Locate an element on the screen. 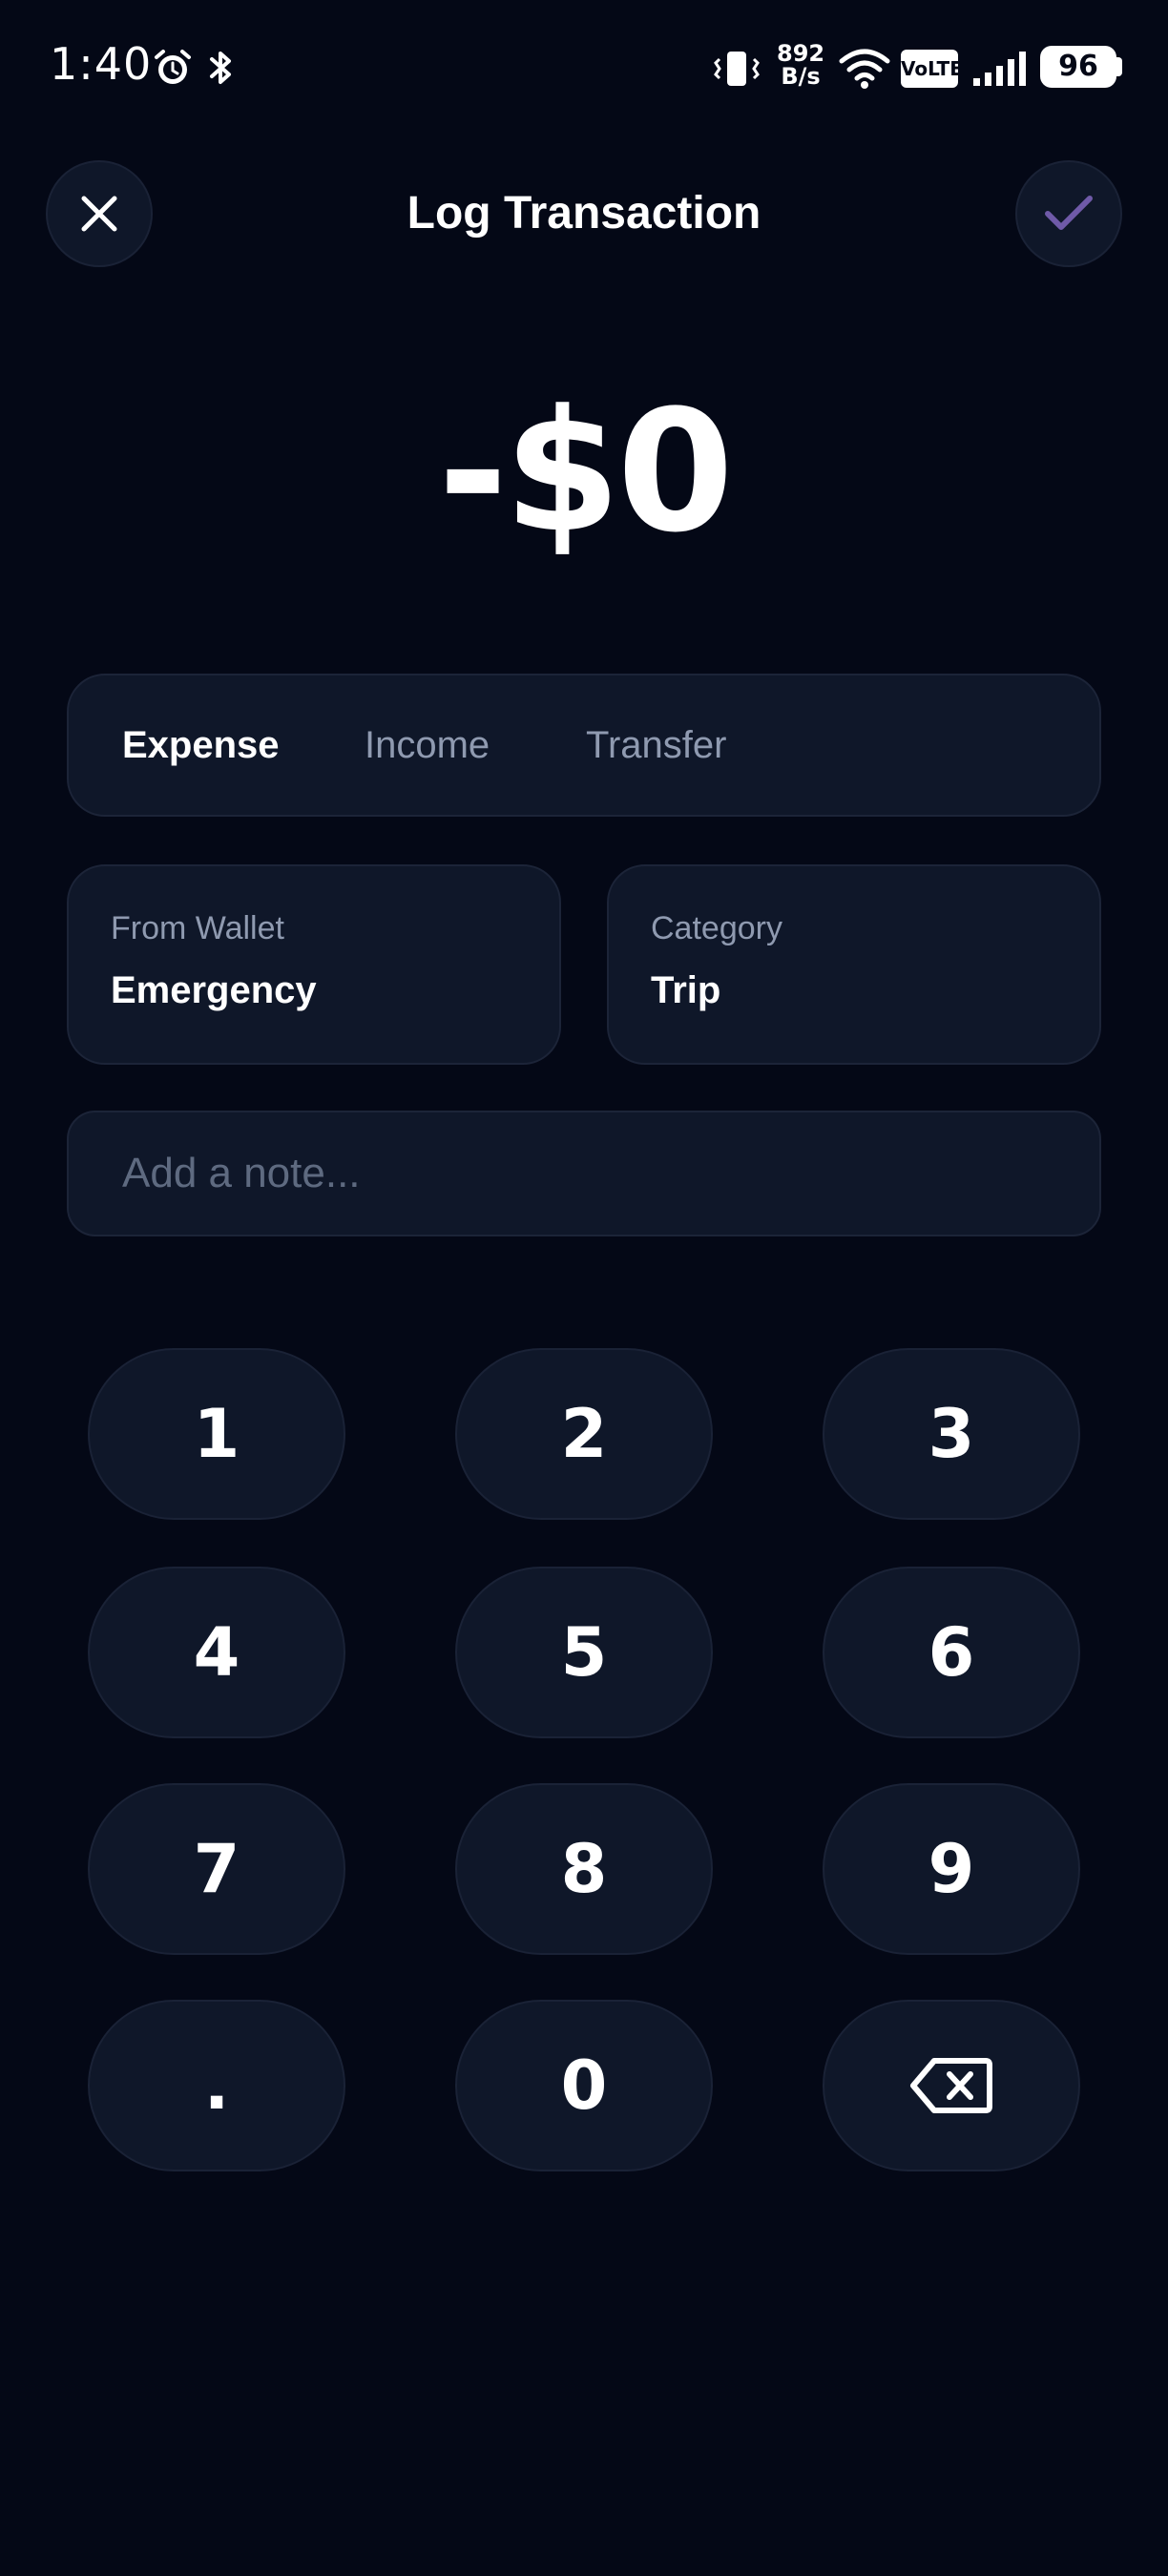 The image size is (1168, 2576). bluetooth-icon is located at coordinates (221, 68).